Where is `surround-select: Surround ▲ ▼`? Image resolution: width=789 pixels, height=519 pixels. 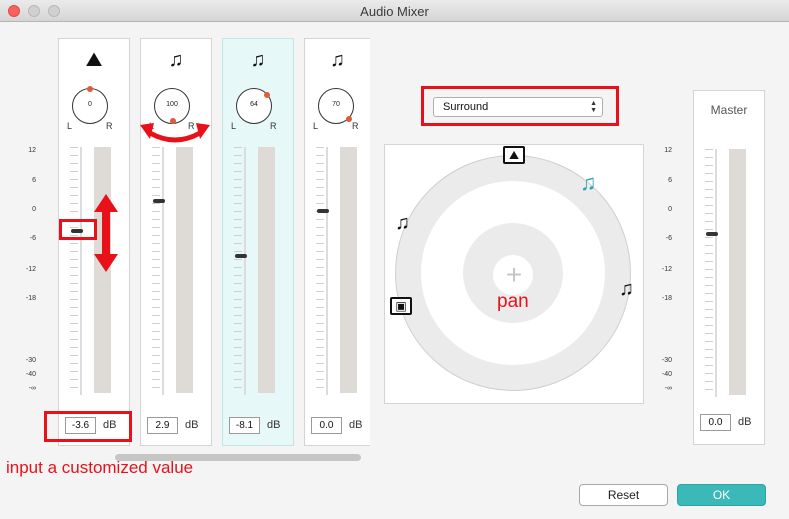 surround-select: Surround ▲ ▼ is located at coordinates (518, 107).